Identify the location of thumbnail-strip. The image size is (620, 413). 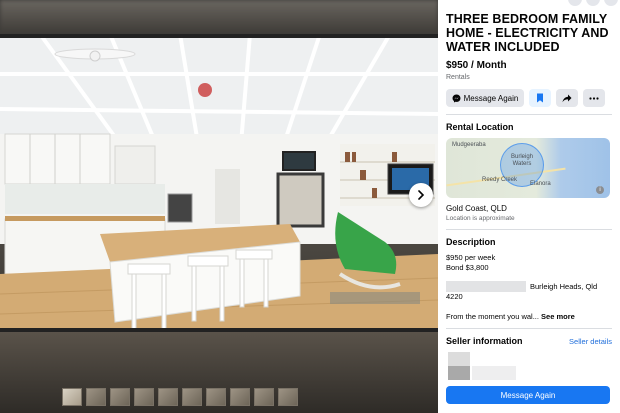
(180, 397).